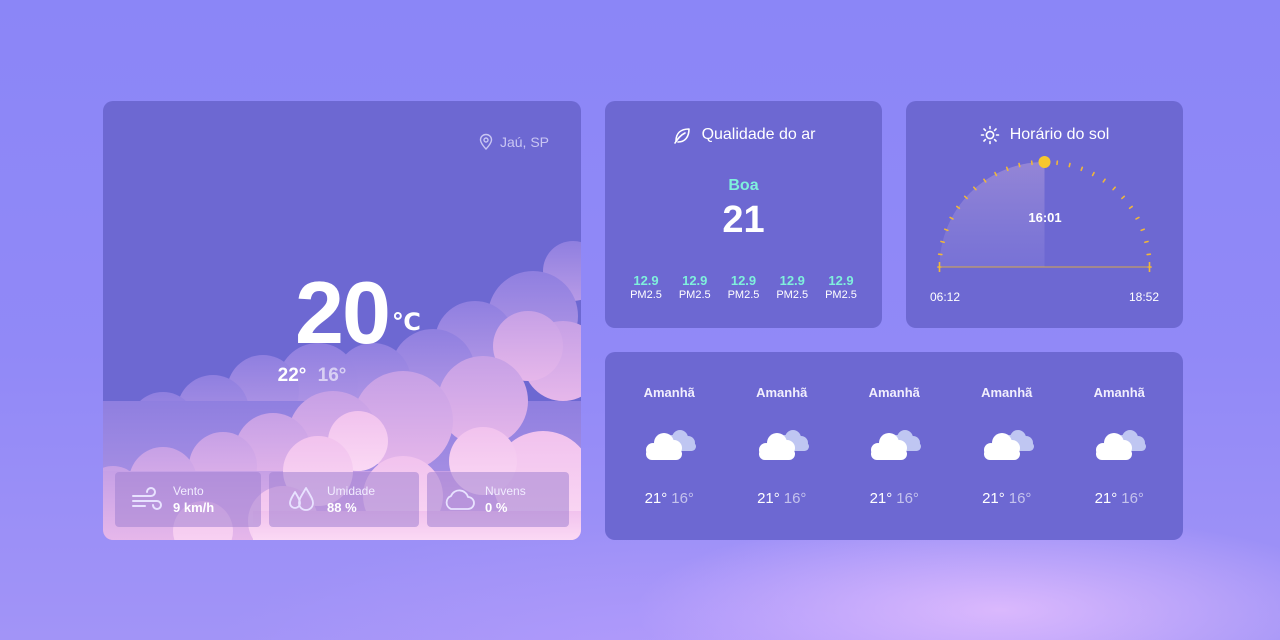 The height and width of the screenshot is (640, 1280). Describe the element at coordinates (524, 142) in the screenshot. I see `location-name: Jaú, SP` at that location.